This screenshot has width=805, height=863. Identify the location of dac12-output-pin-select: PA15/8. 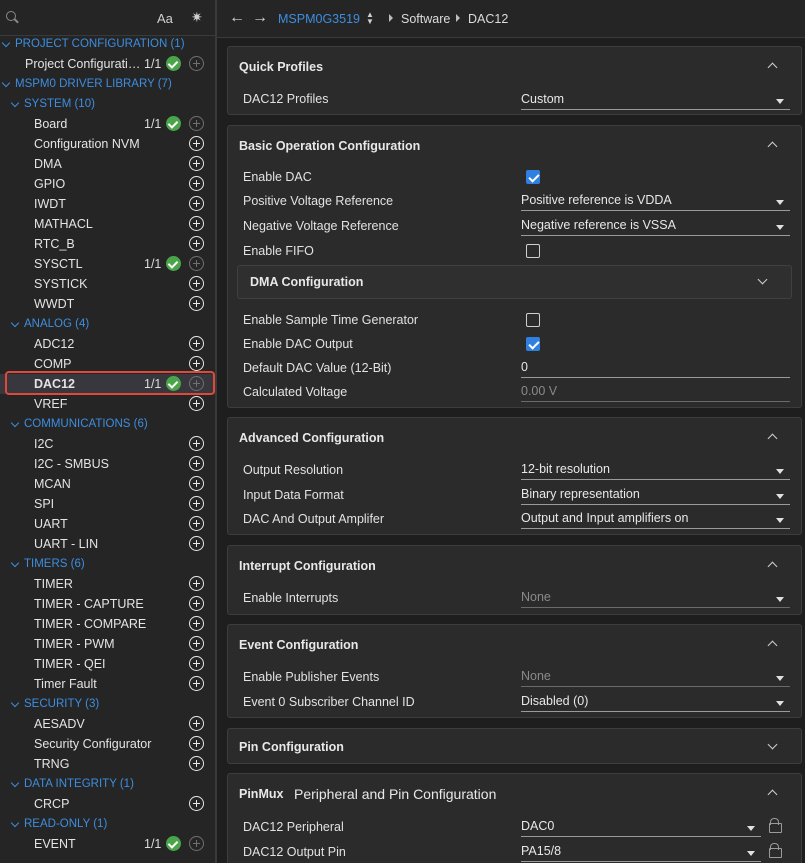
(641, 852).